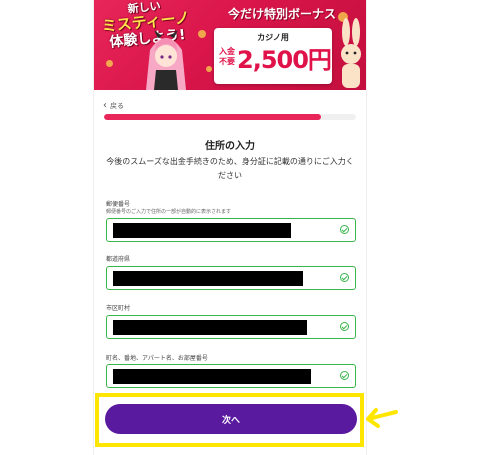  I want to click on back-link: ‹ 戻る, so click(113, 106).